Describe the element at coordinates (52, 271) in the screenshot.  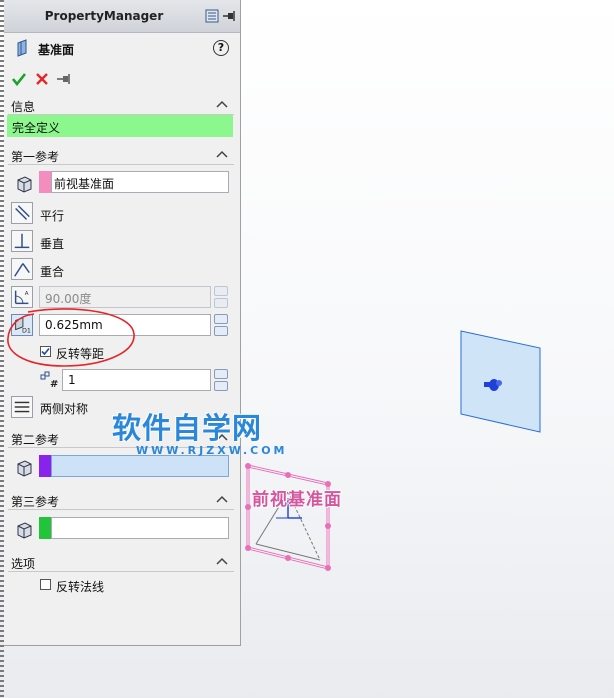
I see `coincident-label: 重合` at that location.